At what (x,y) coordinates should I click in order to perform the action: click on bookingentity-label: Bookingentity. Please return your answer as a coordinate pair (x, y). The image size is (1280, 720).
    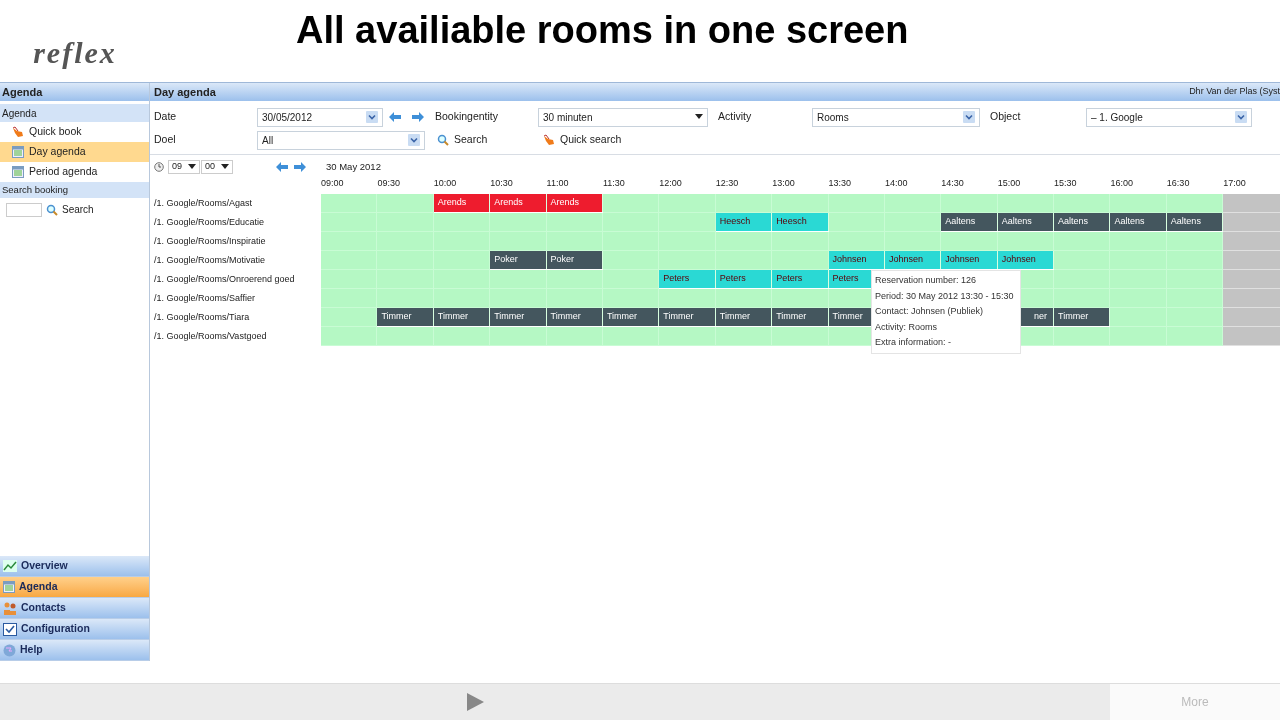
    Looking at the image, I should click on (467, 117).